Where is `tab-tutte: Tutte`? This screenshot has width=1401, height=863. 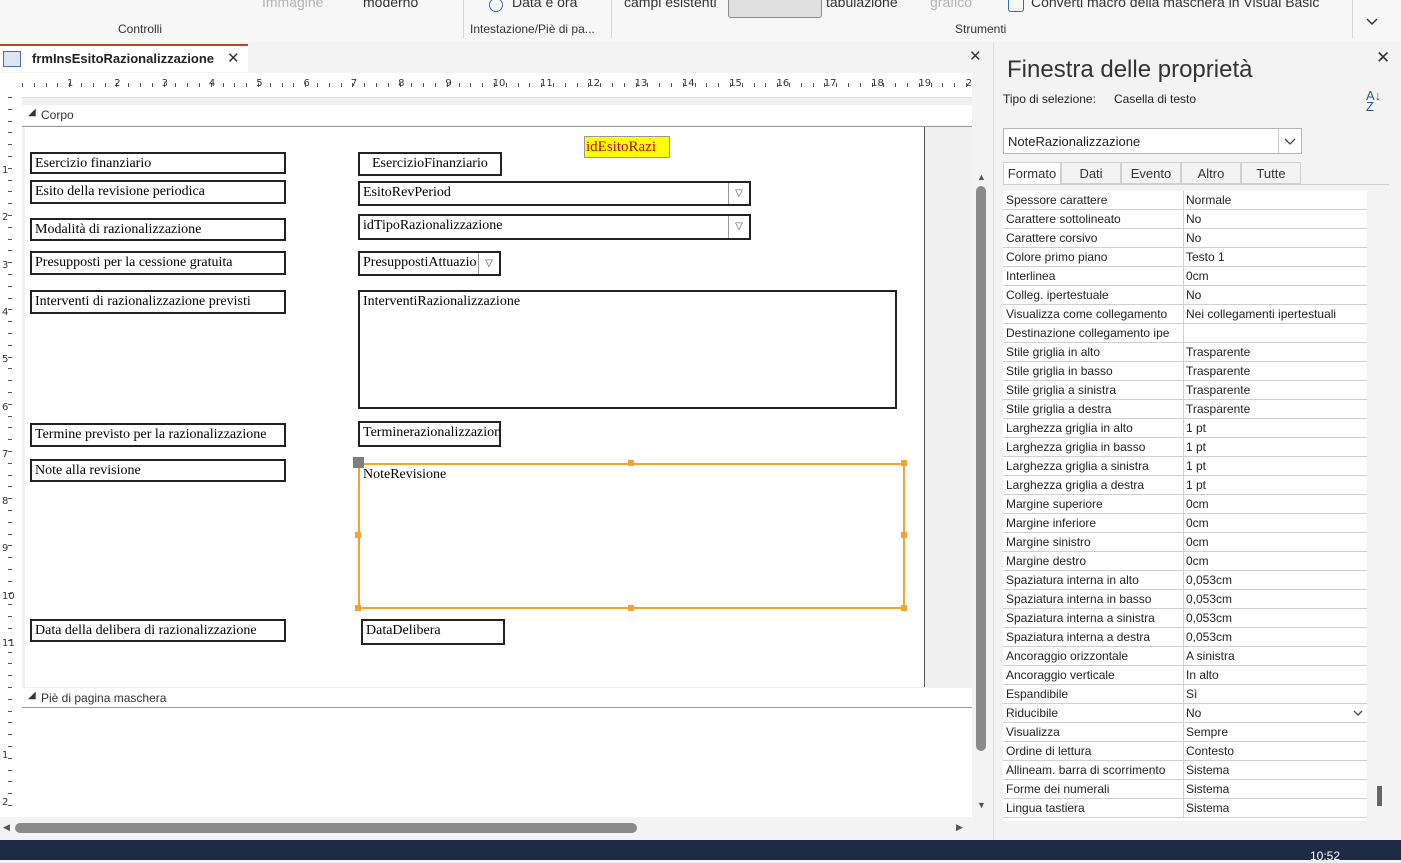
tab-tutte: Tutte is located at coordinates (1271, 173).